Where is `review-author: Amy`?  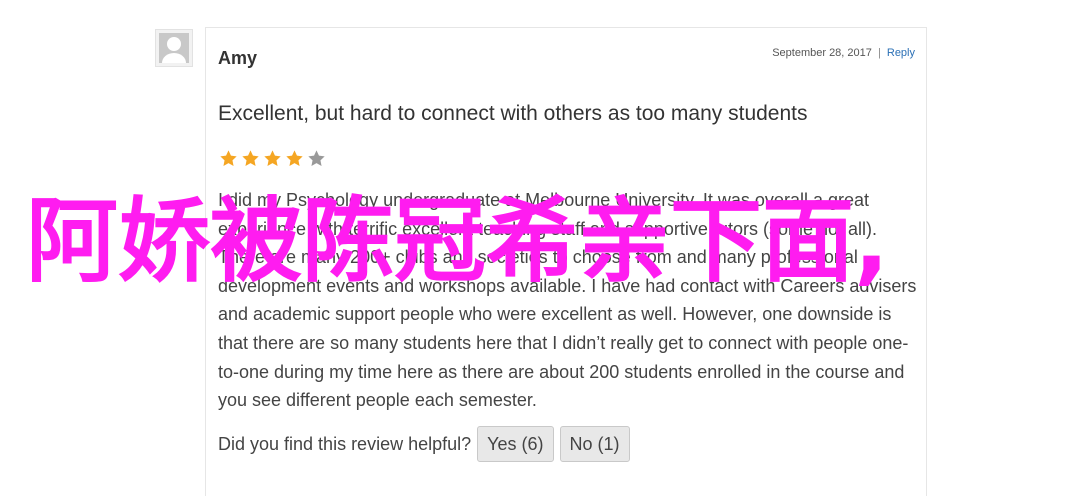
review-author: Amy is located at coordinates (238, 58).